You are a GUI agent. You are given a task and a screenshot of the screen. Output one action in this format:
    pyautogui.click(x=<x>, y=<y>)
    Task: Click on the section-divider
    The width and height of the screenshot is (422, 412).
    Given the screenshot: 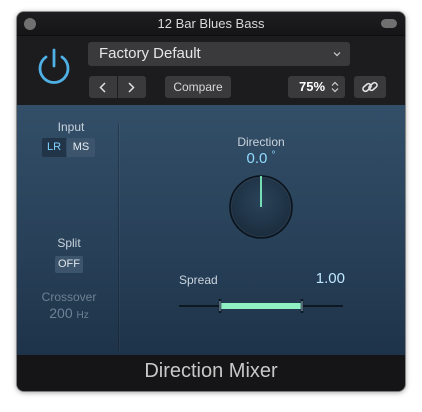 What is the action you would take?
    pyautogui.click(x=118, y=237)
    